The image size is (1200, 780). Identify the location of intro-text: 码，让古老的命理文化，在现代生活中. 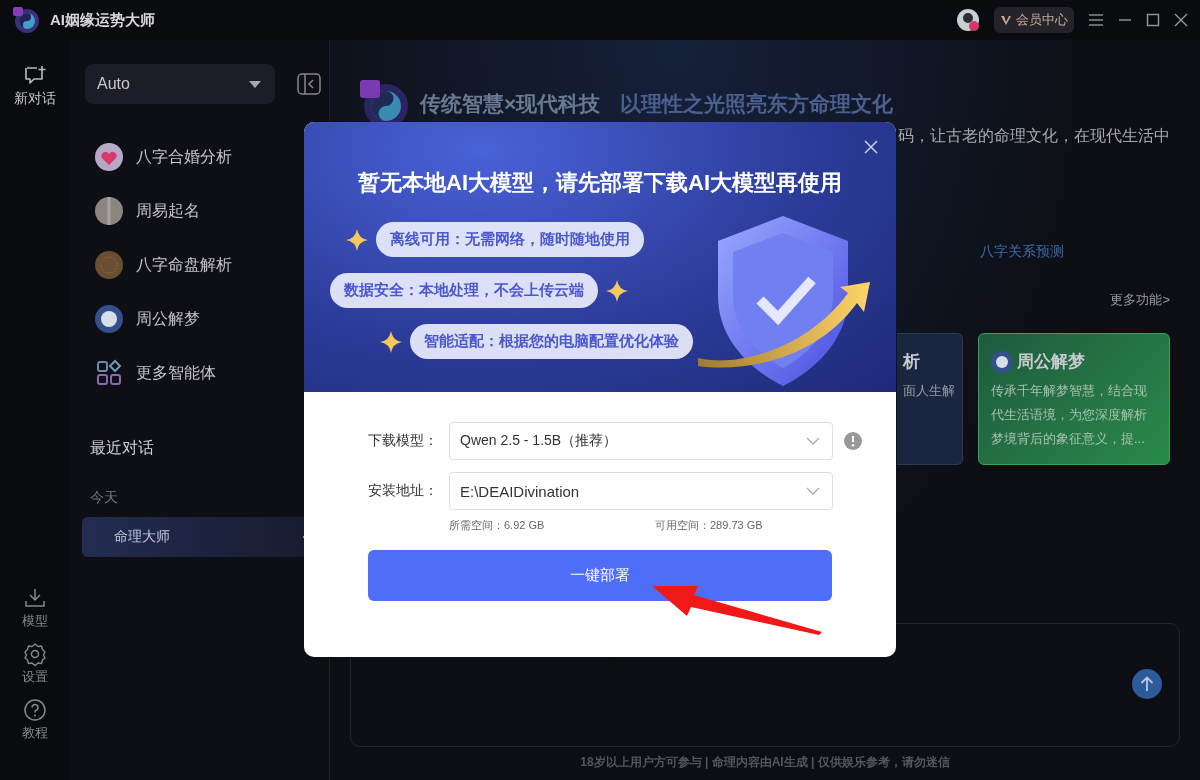
(1034, 135).